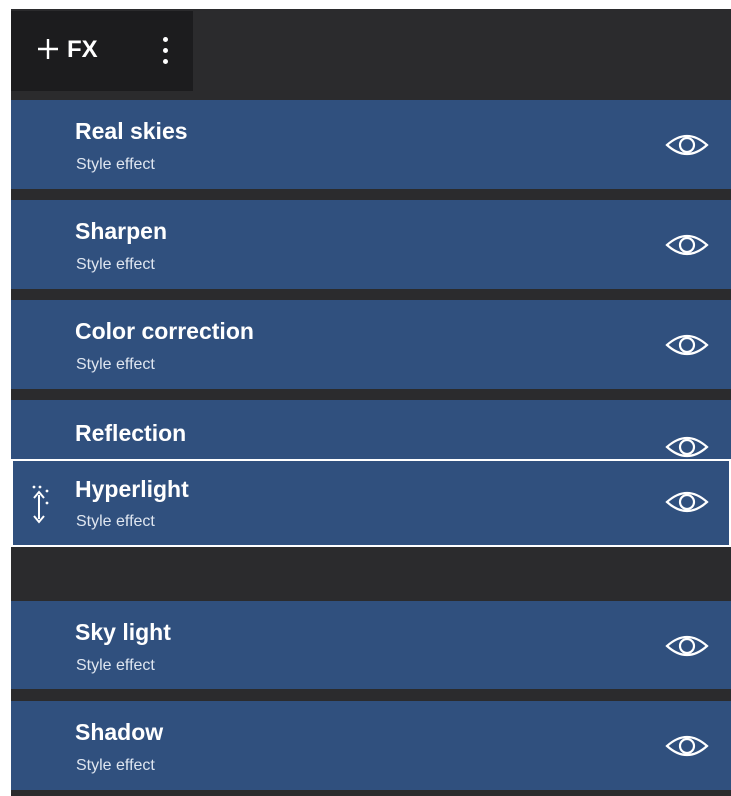 Image resolution: width=731 pixels, height=796 pixels. I want to click on effect-row-sky-light: Sky light Style effect, so click(371, 645).